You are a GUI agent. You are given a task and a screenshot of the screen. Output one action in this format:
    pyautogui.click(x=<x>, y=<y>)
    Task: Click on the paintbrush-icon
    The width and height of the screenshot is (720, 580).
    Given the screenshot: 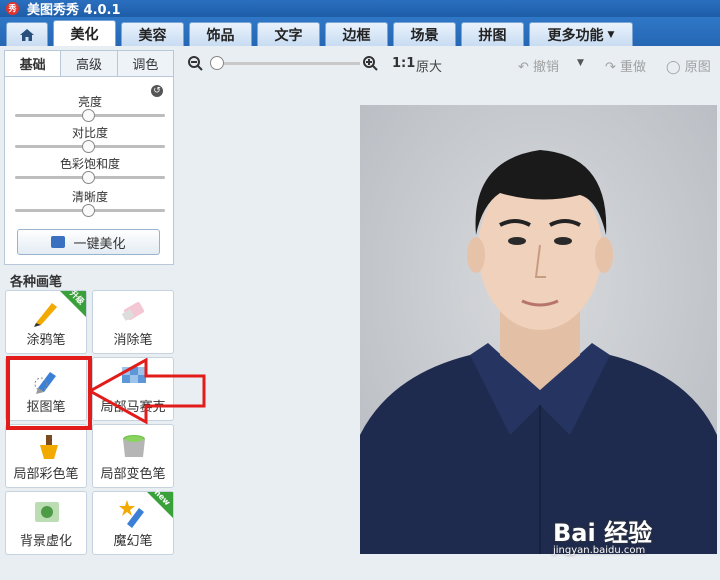 What is the action you would take?
    pyautogui.click(x=45, y=315)
    